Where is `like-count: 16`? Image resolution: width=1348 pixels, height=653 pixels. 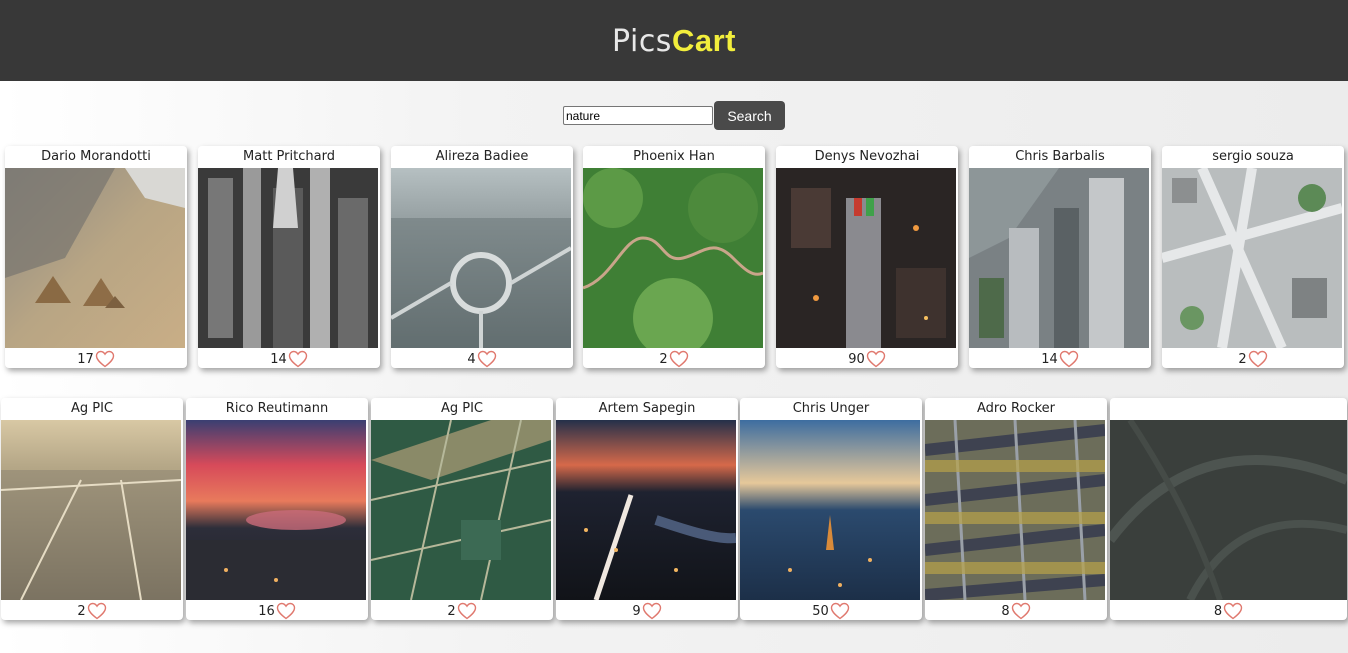 like-count: 16 is located at coordinates (266, 611).